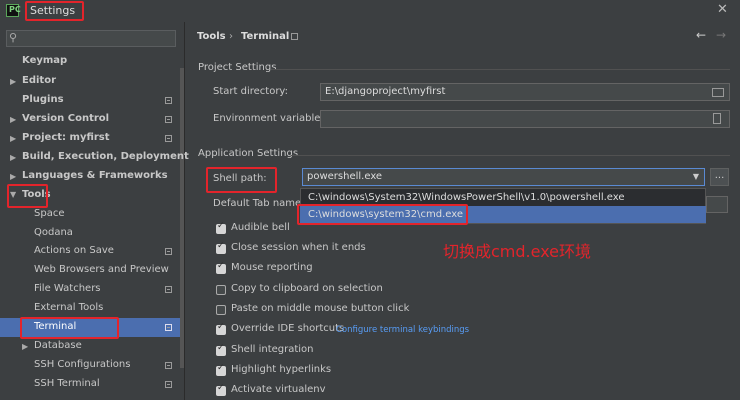  Describe the element at coordinates (696, 177) in the screenshot. I see `chevron-down-icon: ▼` at that location.